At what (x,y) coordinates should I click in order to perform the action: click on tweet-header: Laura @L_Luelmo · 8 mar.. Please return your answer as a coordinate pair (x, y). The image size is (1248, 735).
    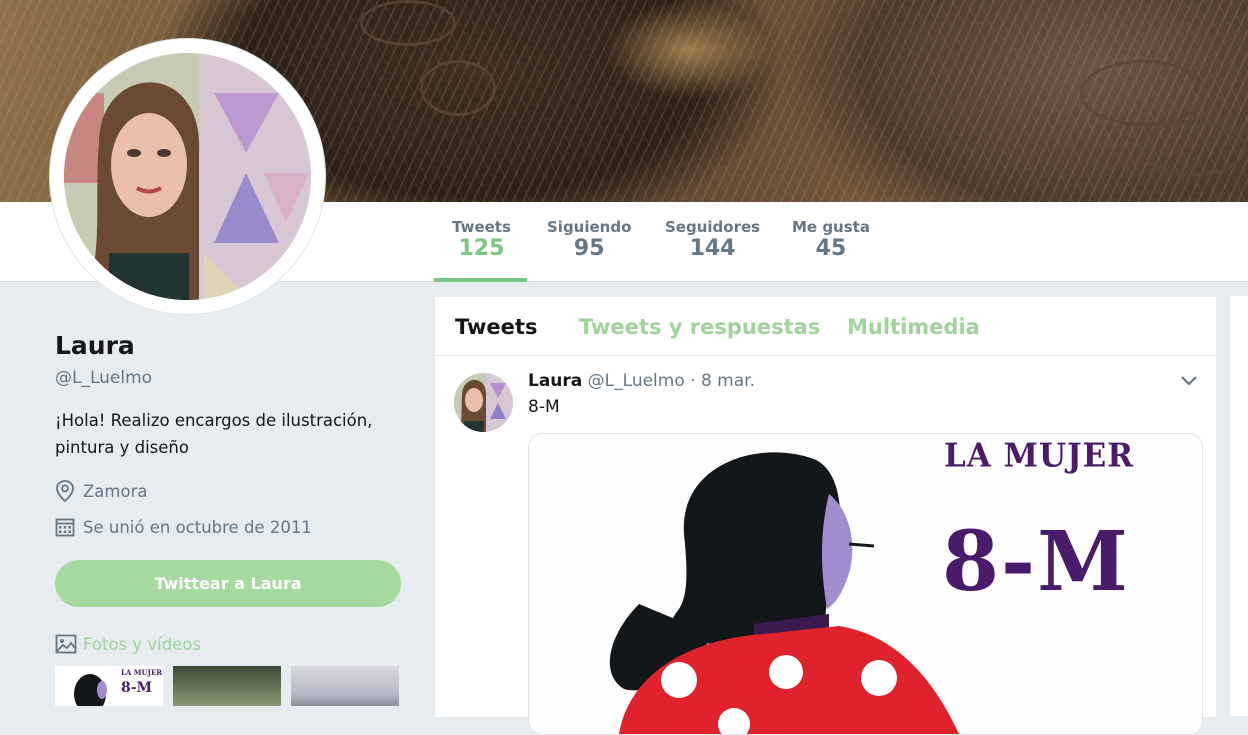
    Looking at the image, I should click on (641, 381).